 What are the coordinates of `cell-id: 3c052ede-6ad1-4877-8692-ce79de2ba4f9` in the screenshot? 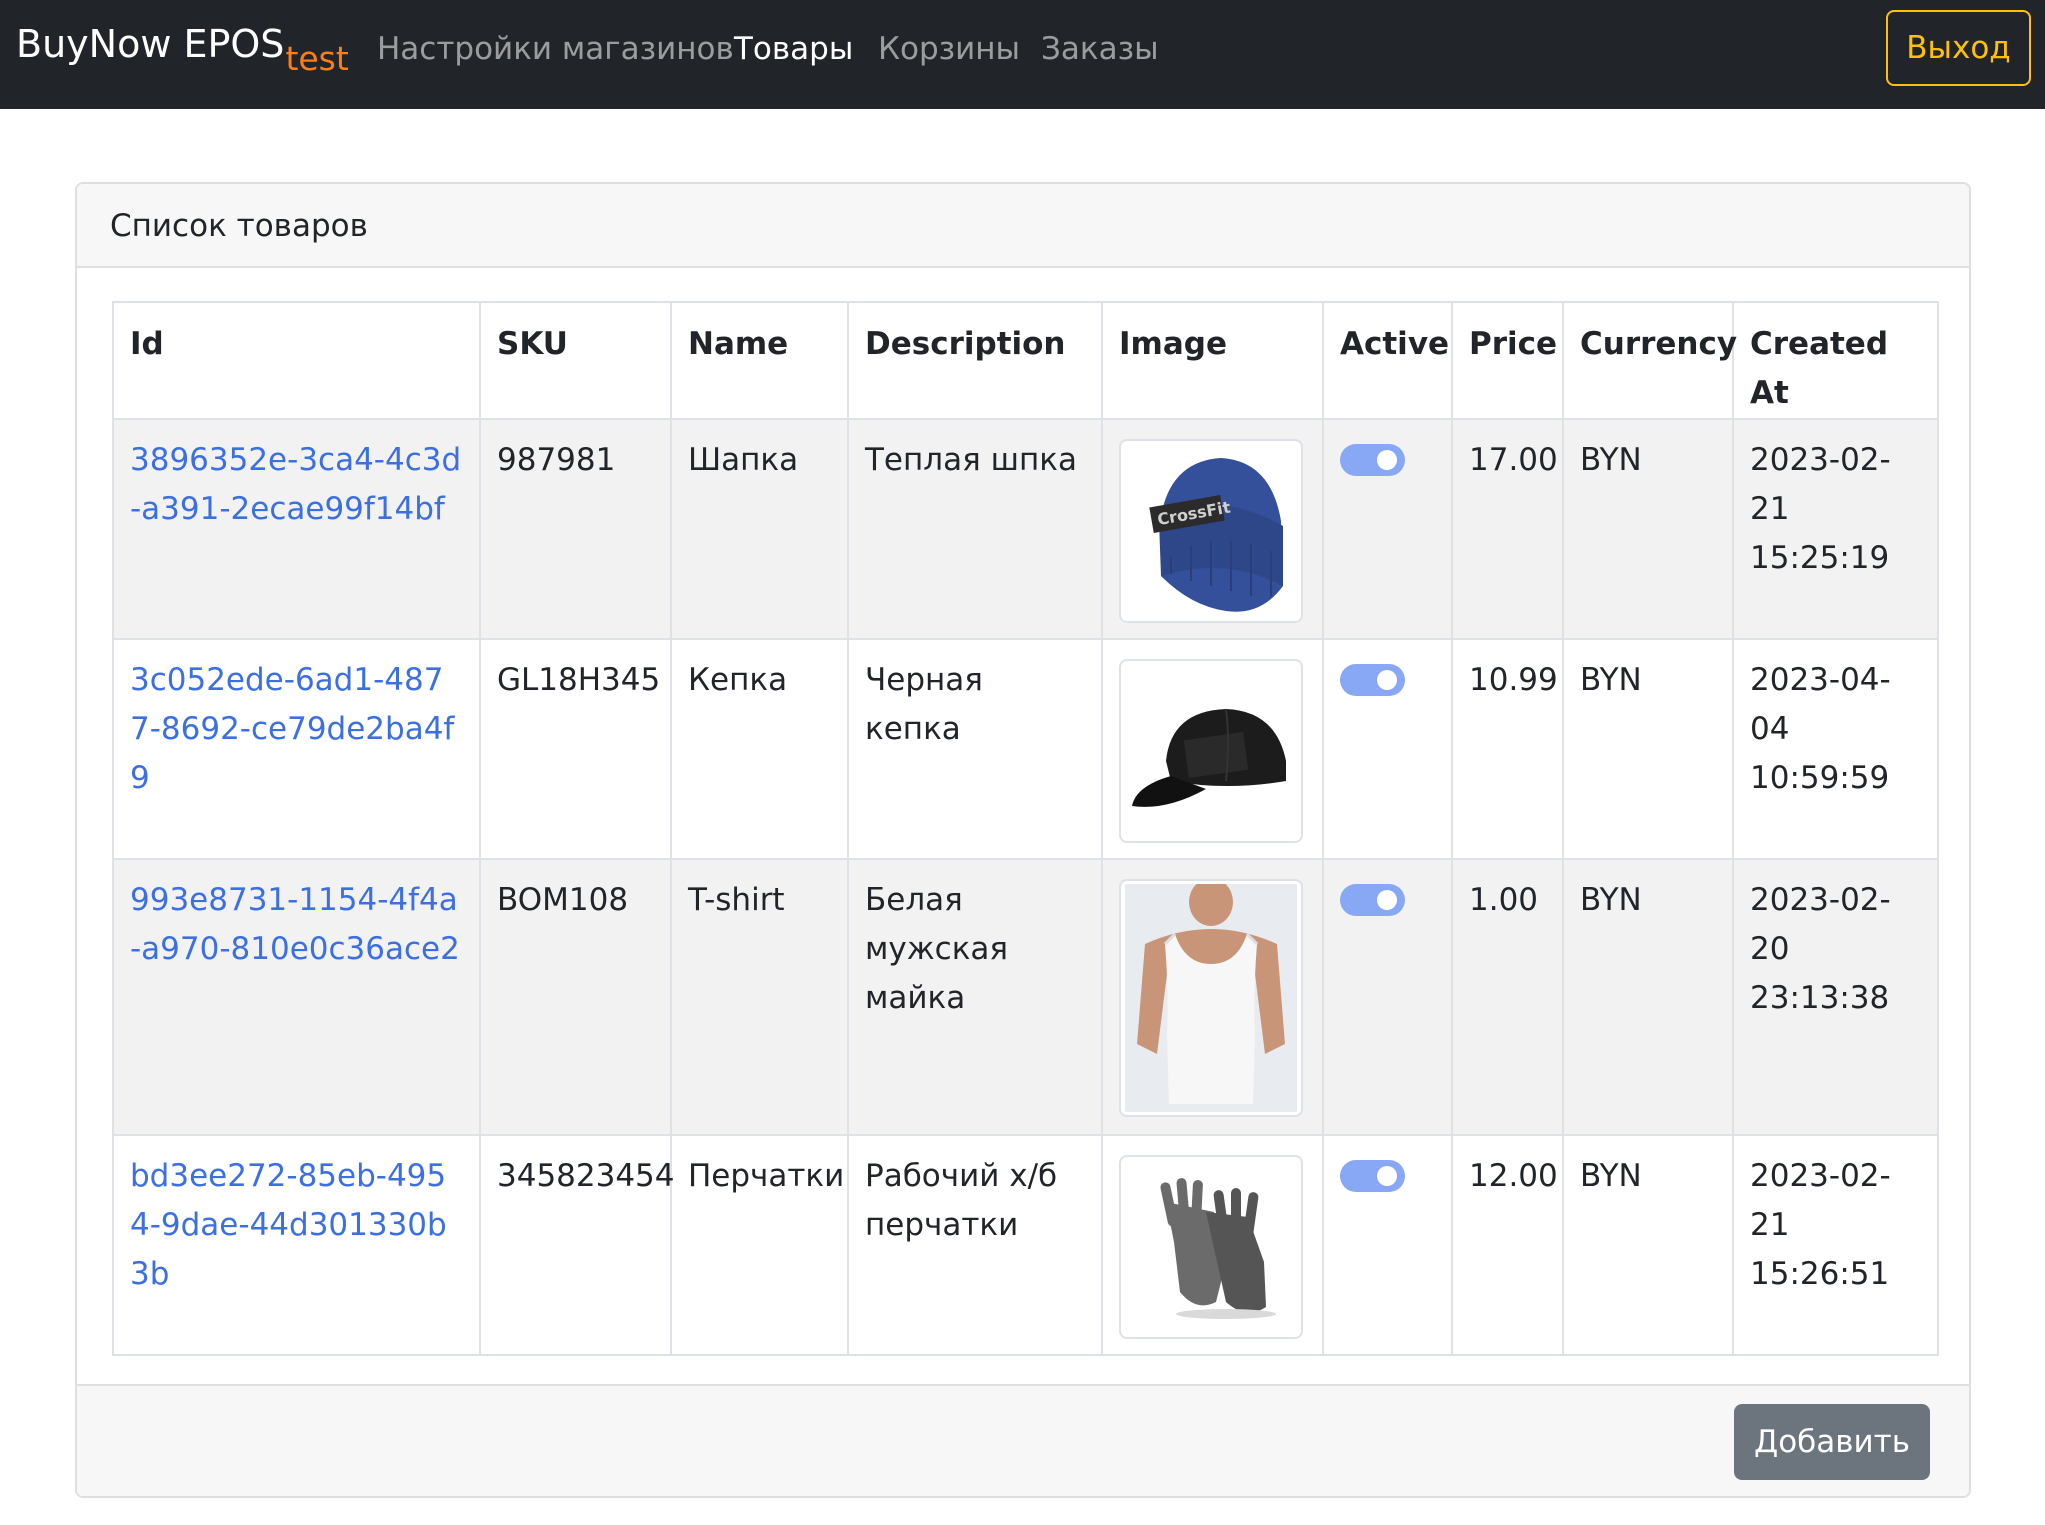 It's located at (296, 749).